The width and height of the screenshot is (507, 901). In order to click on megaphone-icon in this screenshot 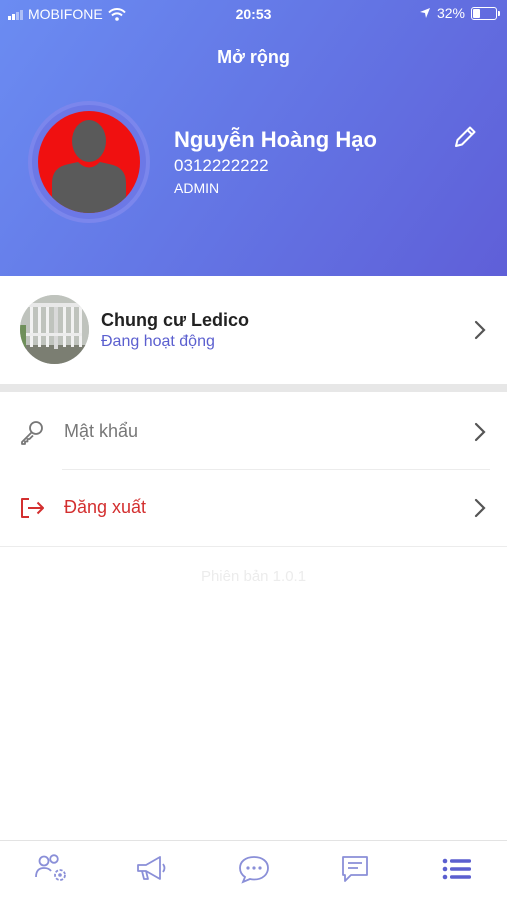, I will do `click(151, 868)`.